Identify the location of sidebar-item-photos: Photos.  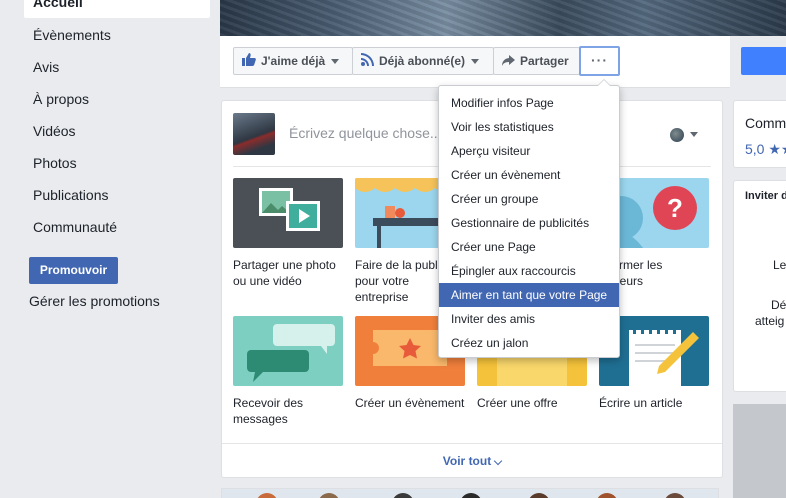
(117, 163).